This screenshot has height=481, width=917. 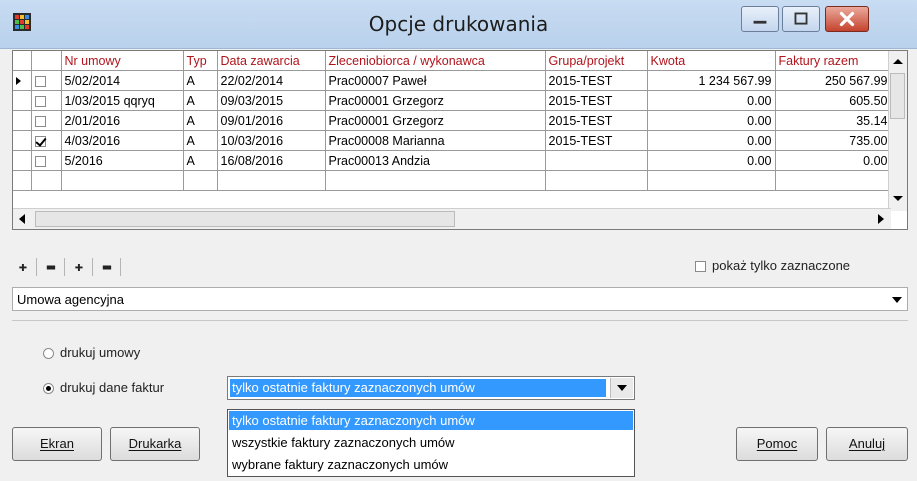 I want to click on print-contracts-option: drukuj umowy, so click(x=91, y=352).